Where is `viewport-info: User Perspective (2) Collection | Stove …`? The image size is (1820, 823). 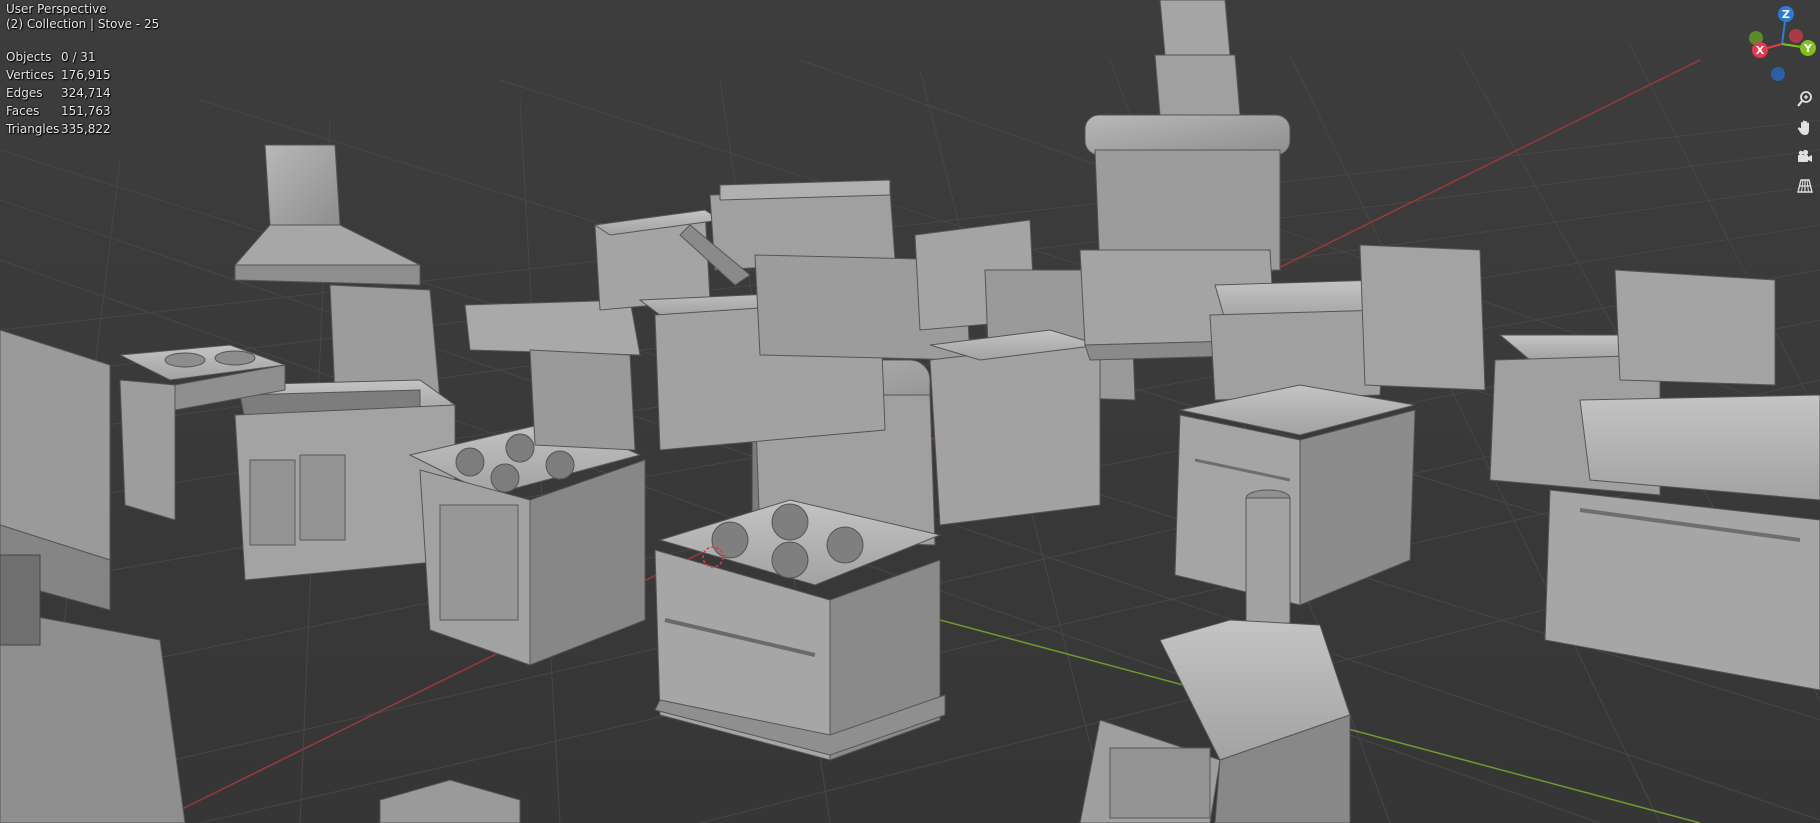 viewport-info: User Perspective (2) Collection | Stove … is located at coordinates (82, 17).